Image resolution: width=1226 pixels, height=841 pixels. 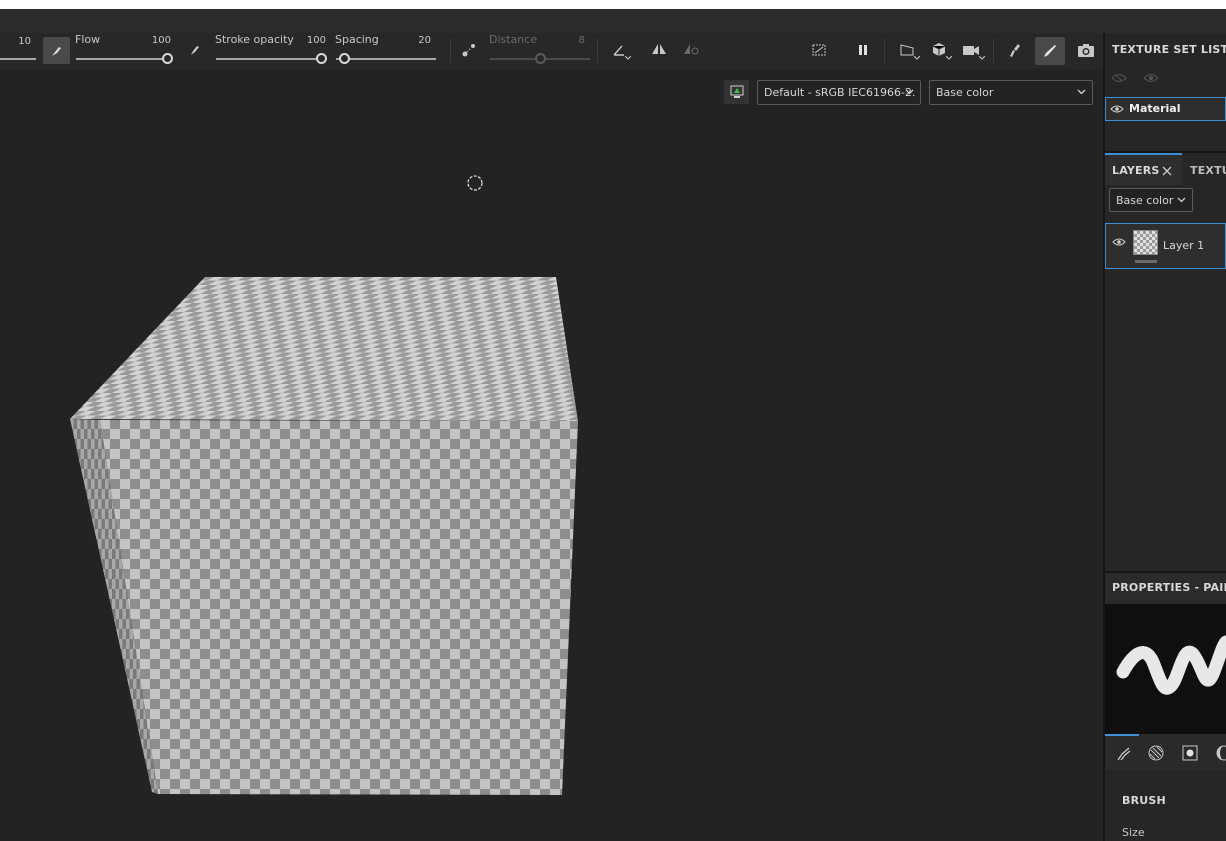 I want to click on tab-textures-label: TEXTU, so click(x=1208, y=170).